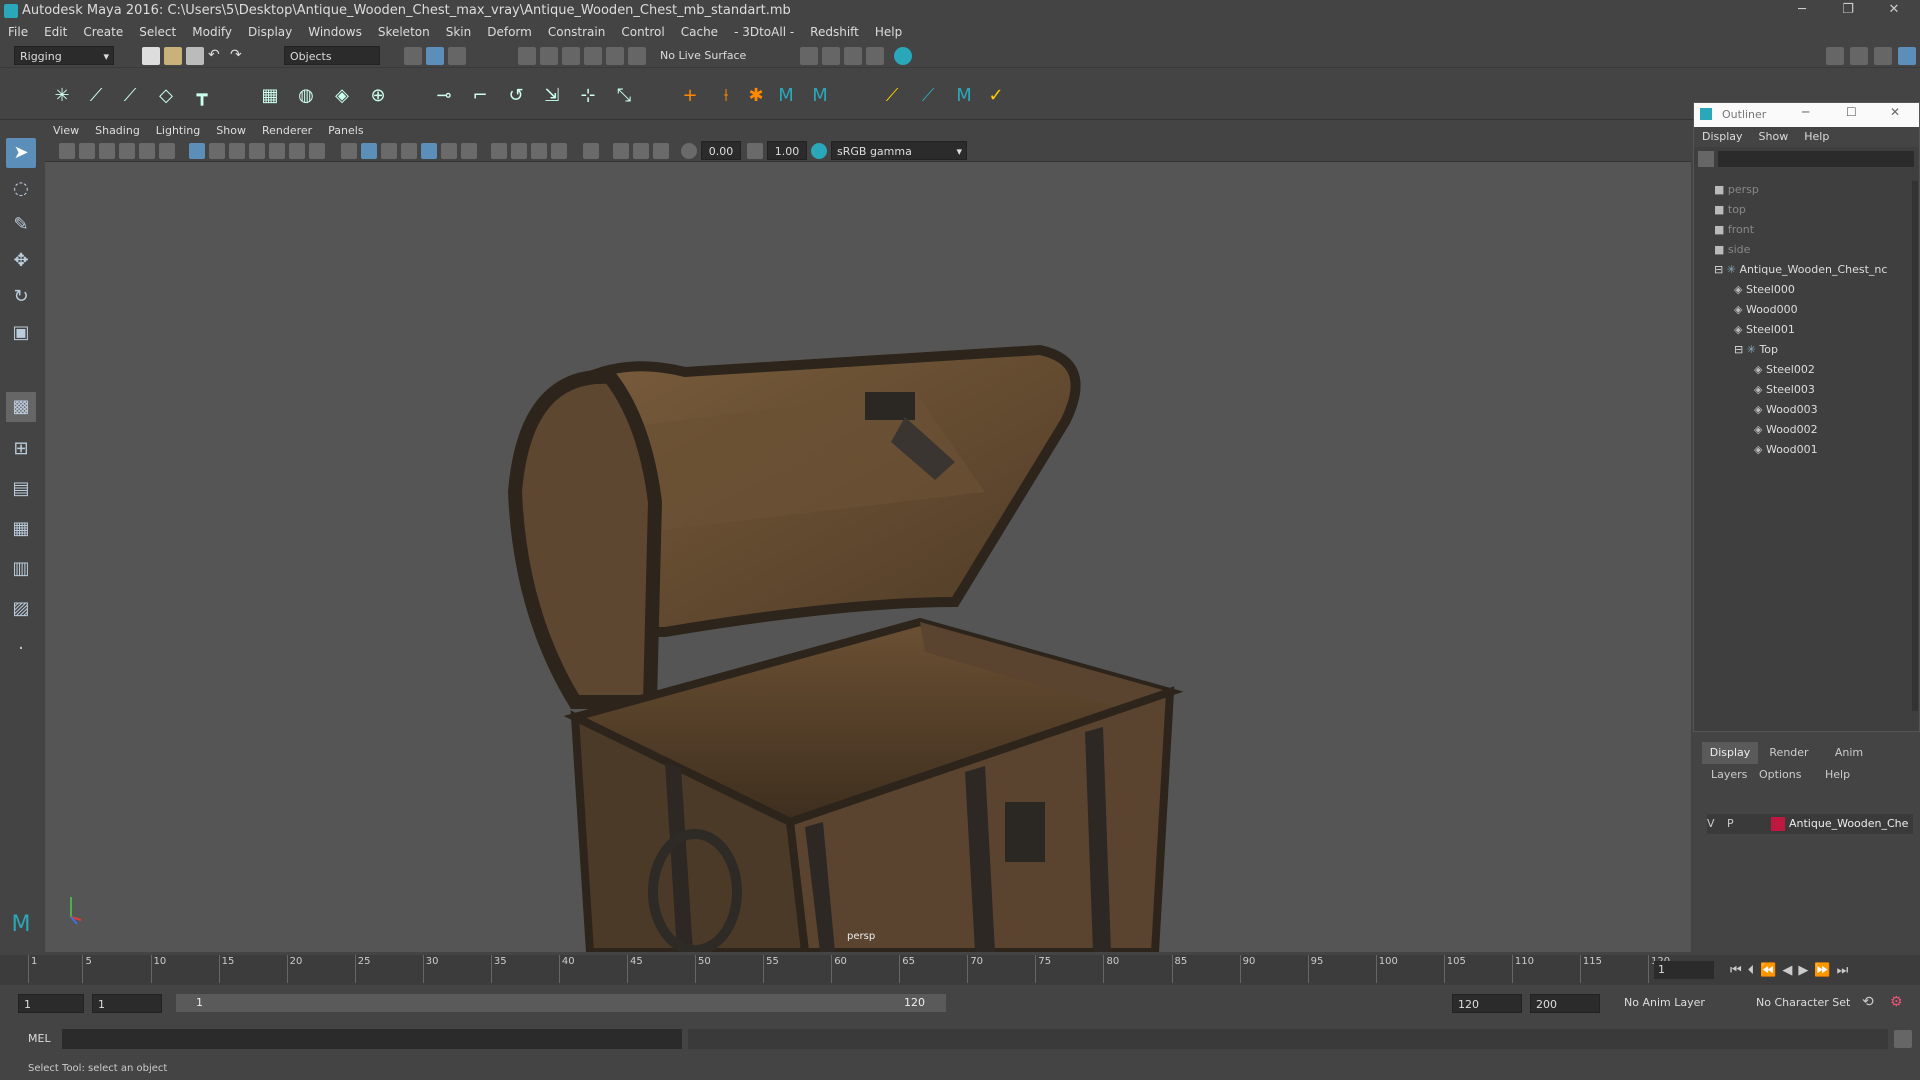  What do you see at coordinates (21, 449) in the screenshot?
I see `four-view-layout-icon: ⊞` at bounding box center [21, 449].